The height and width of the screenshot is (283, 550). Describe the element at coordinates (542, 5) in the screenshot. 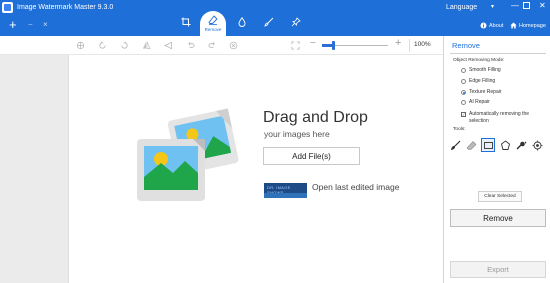

I see `close-window-button: ✕` at that location.